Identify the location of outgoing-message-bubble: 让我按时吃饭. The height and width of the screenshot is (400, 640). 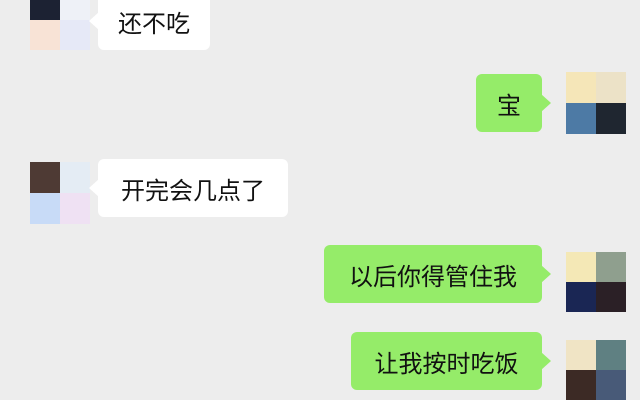
(451, 361).